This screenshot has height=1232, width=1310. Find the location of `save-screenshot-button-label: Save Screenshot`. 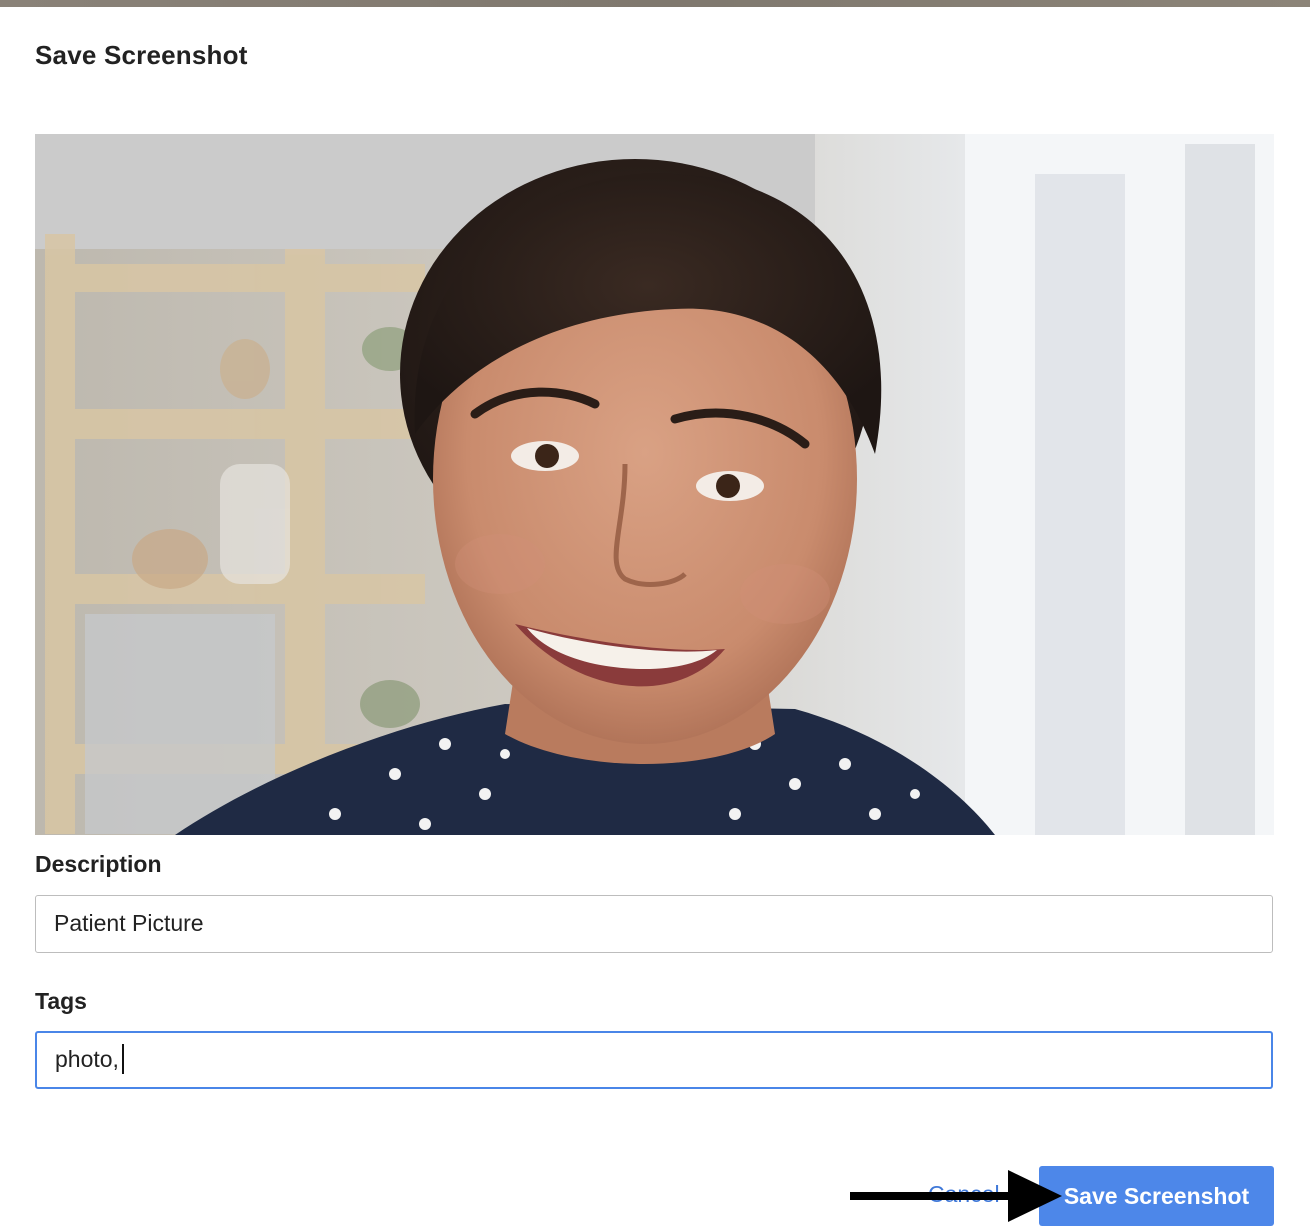

save-screenshot-button-label: Save Screenshot is located at coordinates (1156, 1195).